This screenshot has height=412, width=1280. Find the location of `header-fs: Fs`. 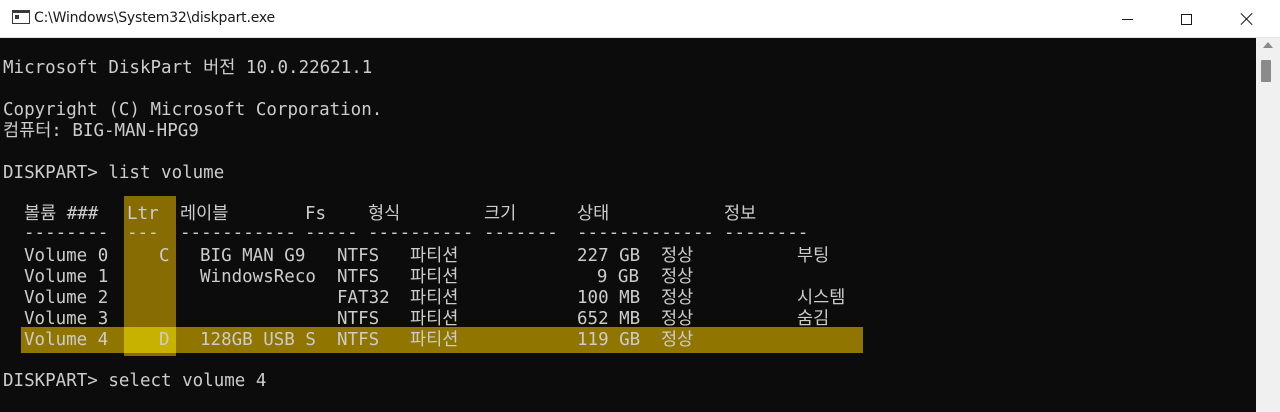

header-fs: Fs is located at coordinates (316, 214).